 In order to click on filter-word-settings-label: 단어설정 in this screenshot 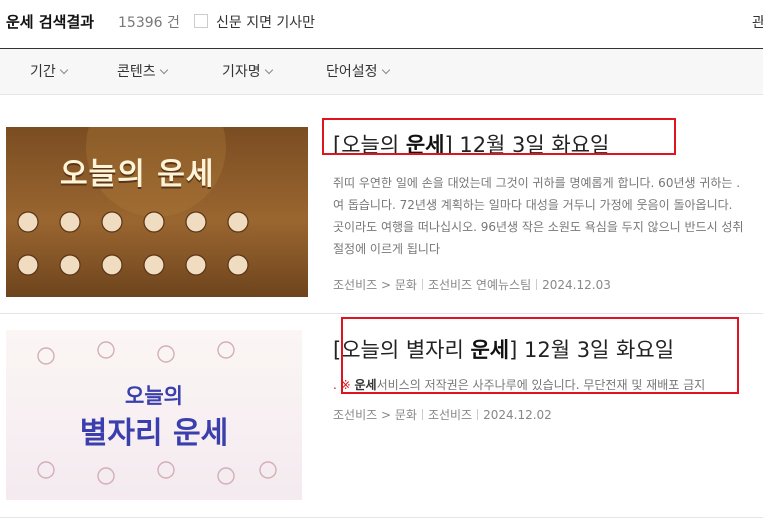, I will do `click(352, 72)`.